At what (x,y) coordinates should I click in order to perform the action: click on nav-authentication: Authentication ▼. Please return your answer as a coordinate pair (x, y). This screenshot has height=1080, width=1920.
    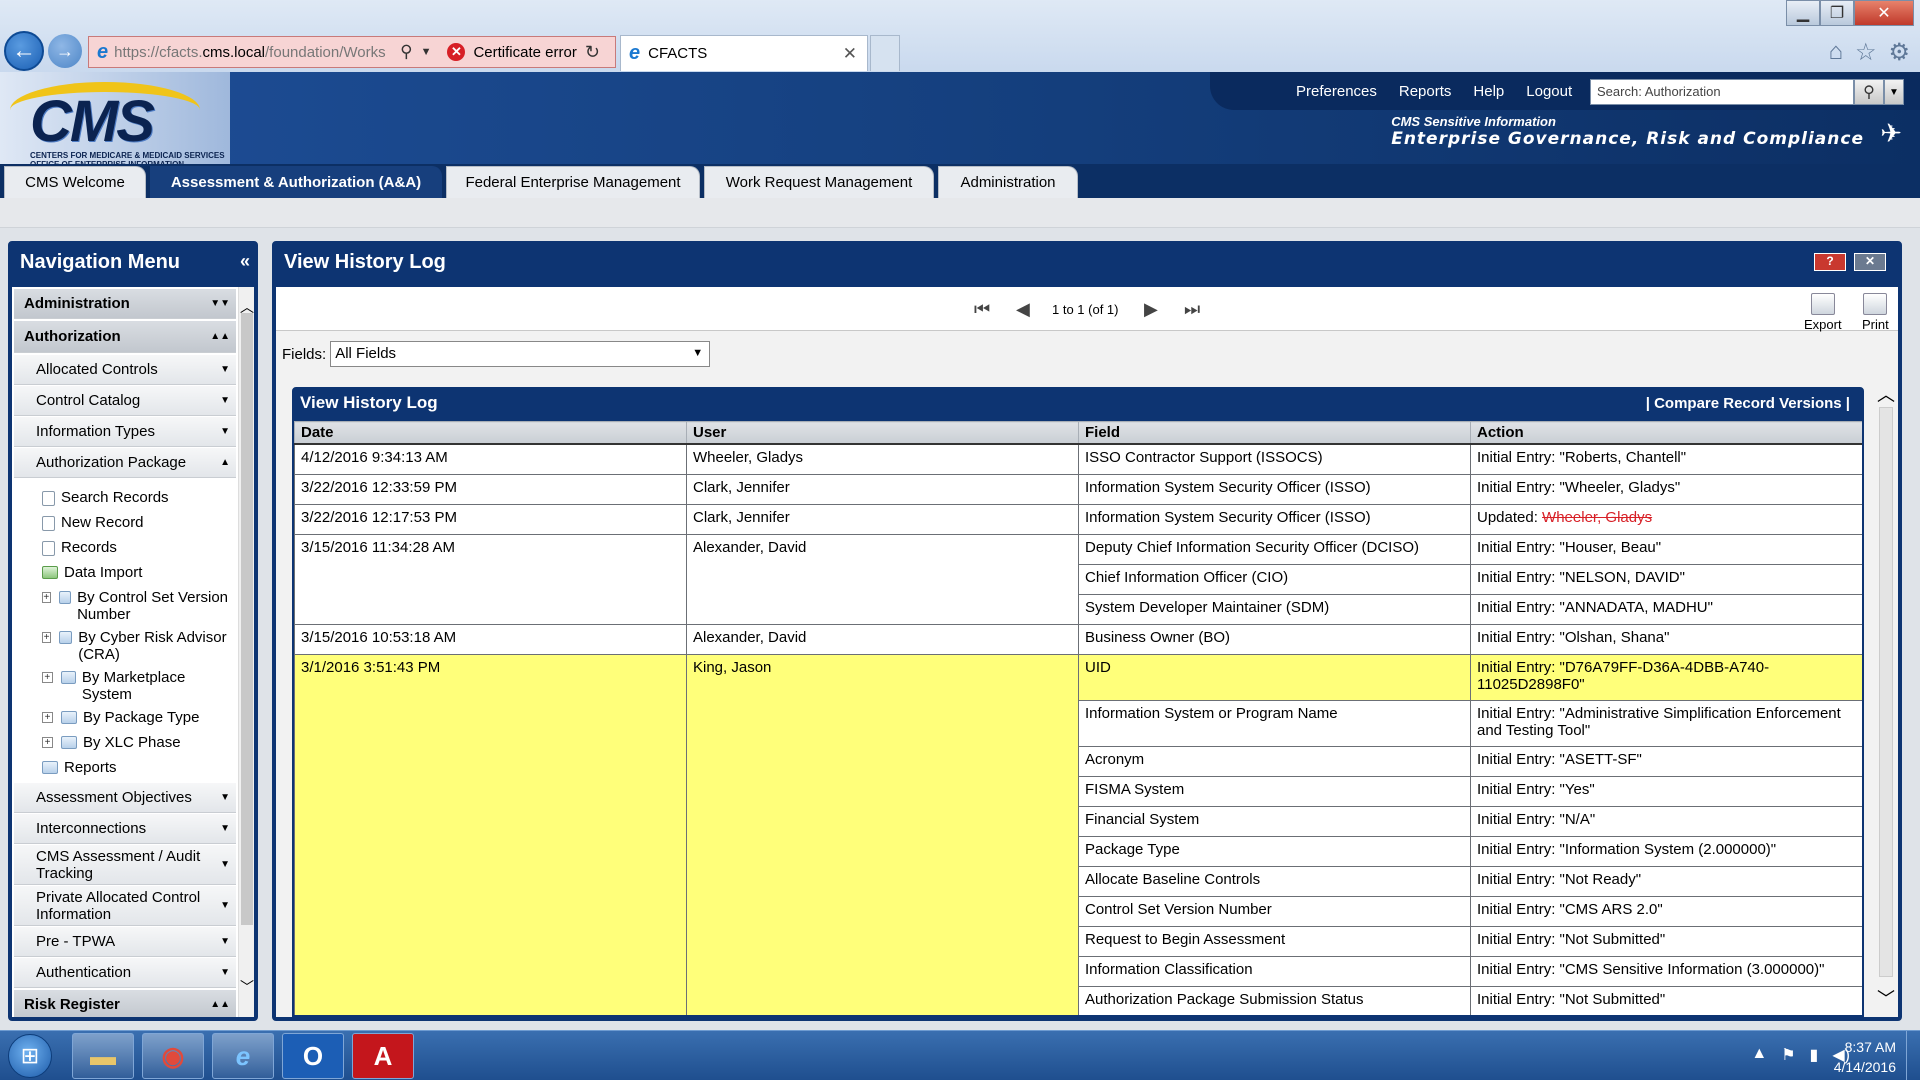
    Looking at the image, I should click on (125, 973).